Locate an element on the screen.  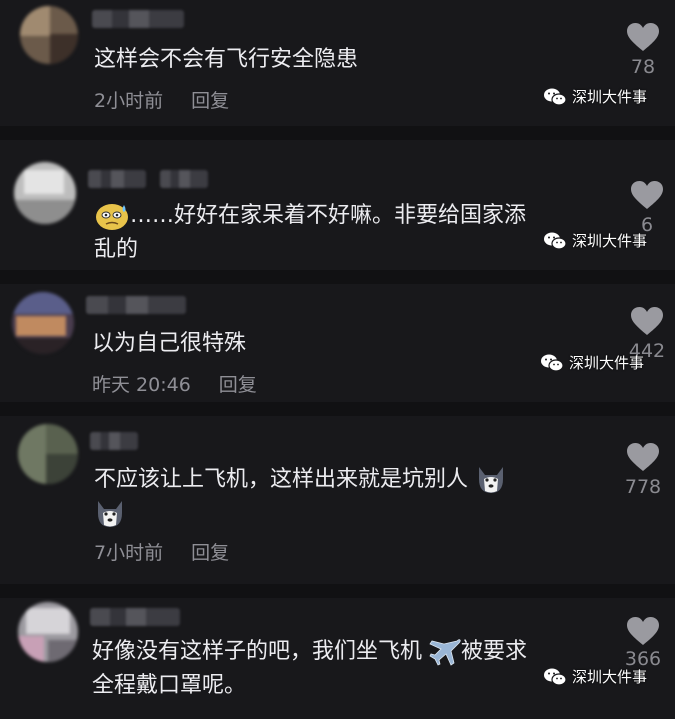
comment-text: 这样会不会有飞行安全隐患 is located at coordinates (226, 59).